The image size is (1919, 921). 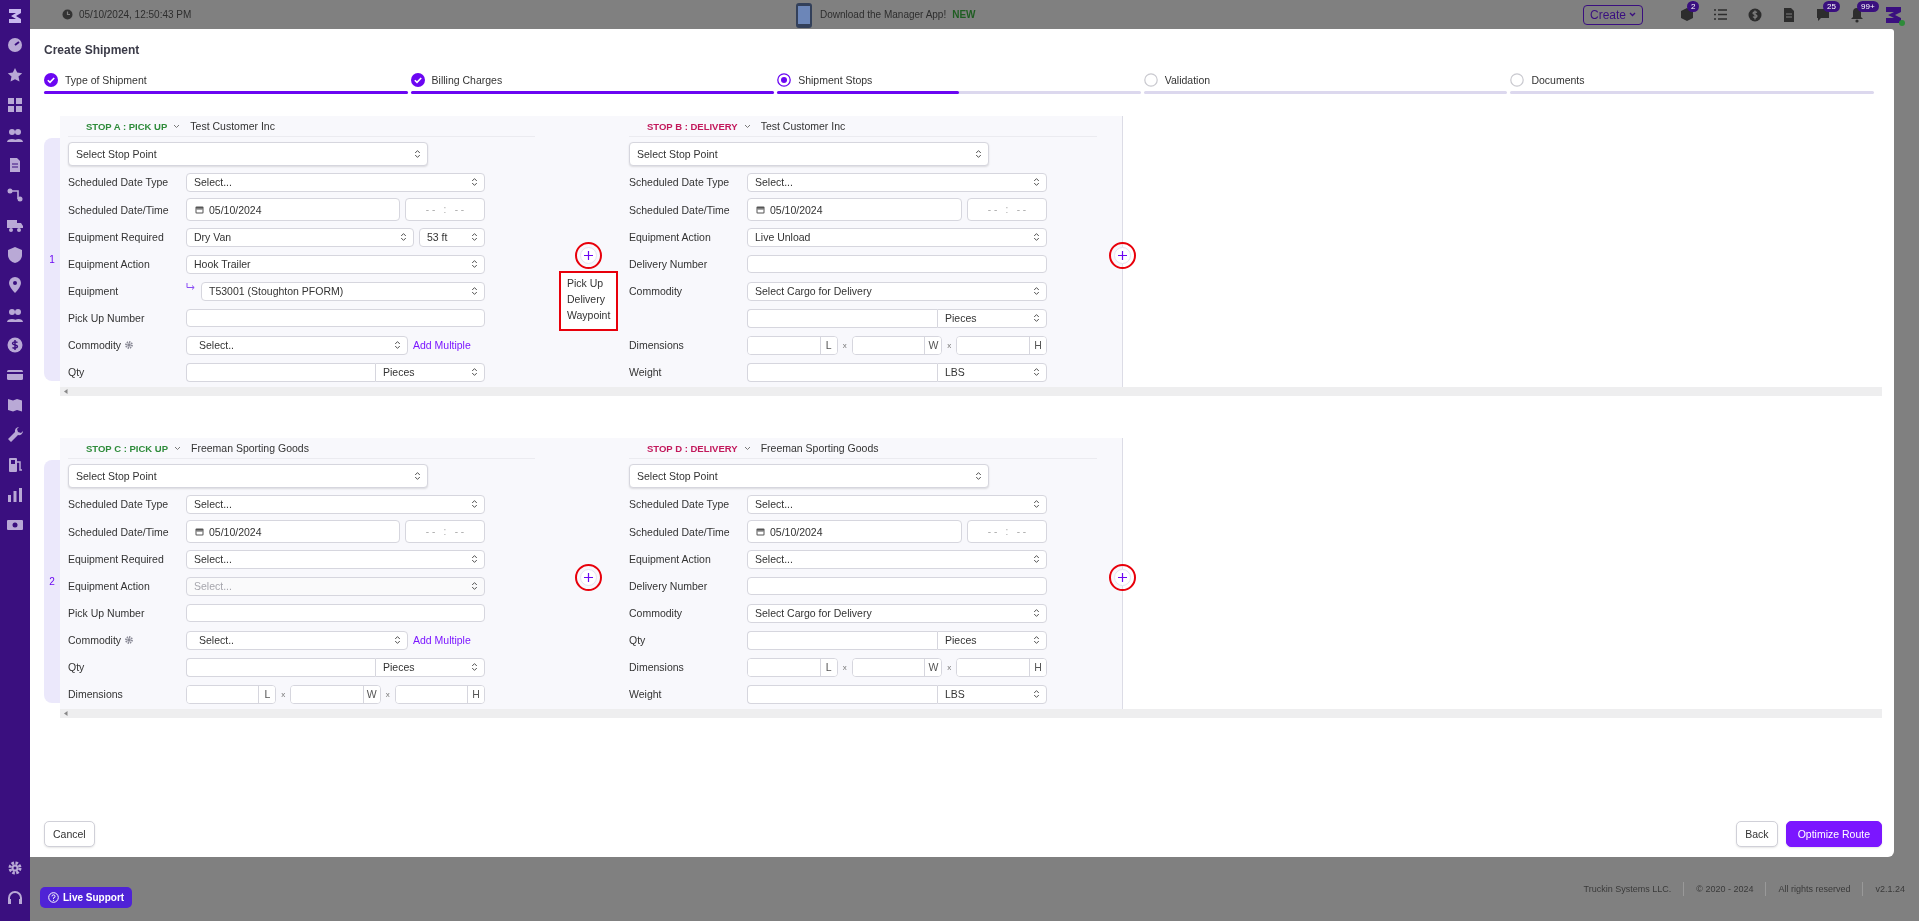 What do you see at coordinates (335, 264) in the screenshot?
I see `select-field: Hook Trailer` at bounding box center [335, 264].